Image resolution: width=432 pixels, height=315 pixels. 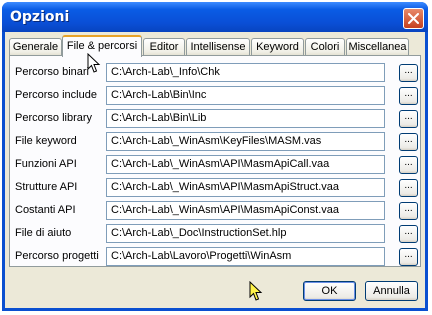 What do you see at coordinates (256, 291) in the screenshot?
I see `highlighted-pointer-icon` at bounding box center [256, 291].